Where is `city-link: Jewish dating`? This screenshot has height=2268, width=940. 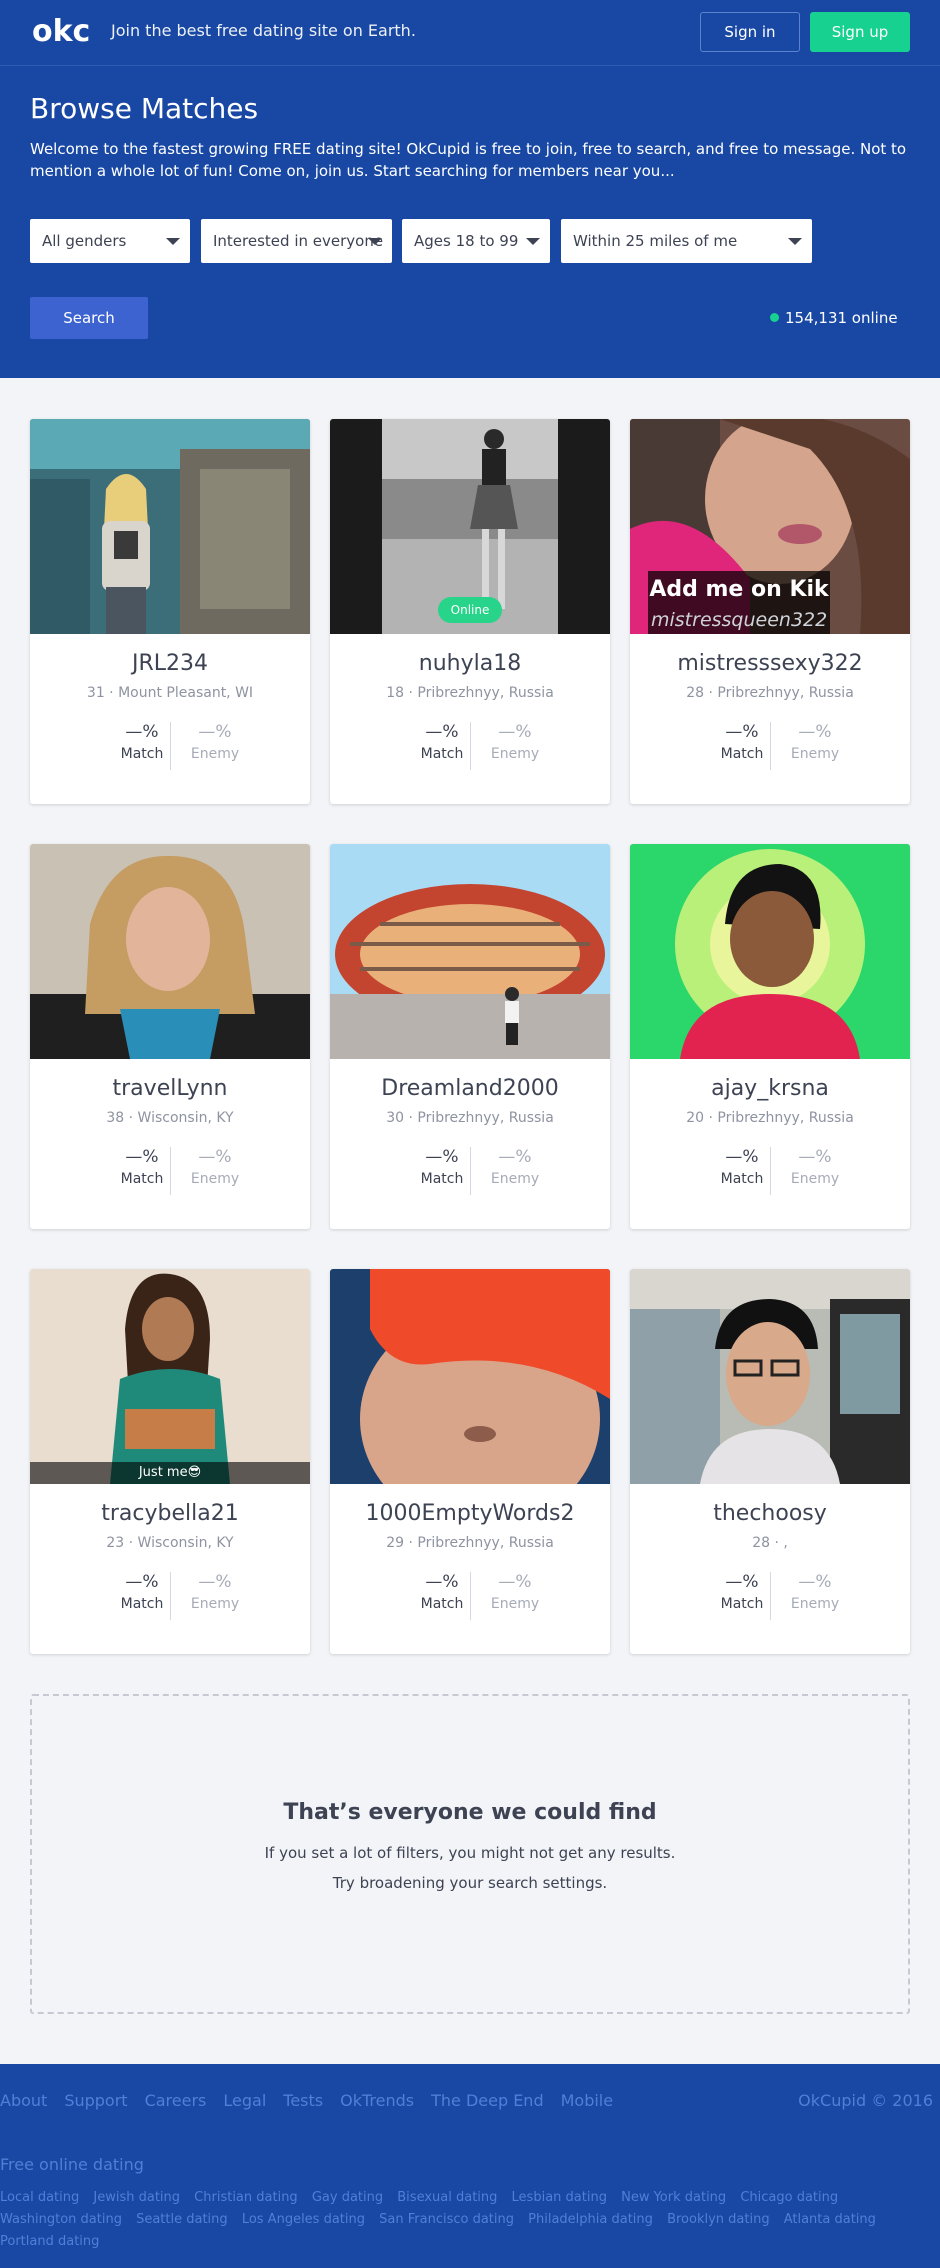 city-link: Jewish dating is located at coordinates (136, 2197).